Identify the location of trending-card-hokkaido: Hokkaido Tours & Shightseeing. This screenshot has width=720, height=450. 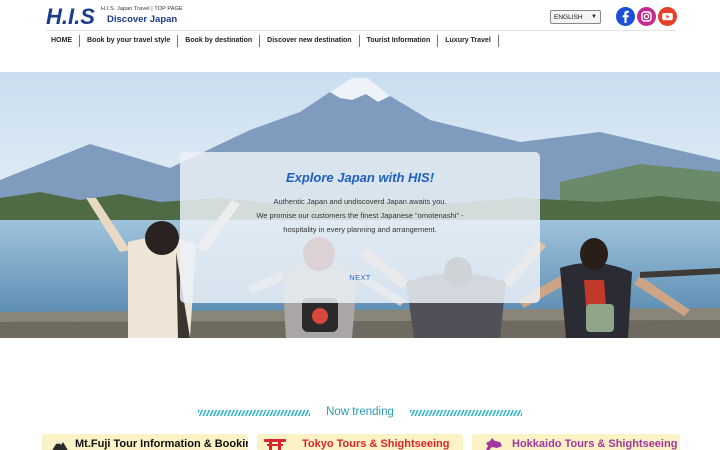
(576, 442).